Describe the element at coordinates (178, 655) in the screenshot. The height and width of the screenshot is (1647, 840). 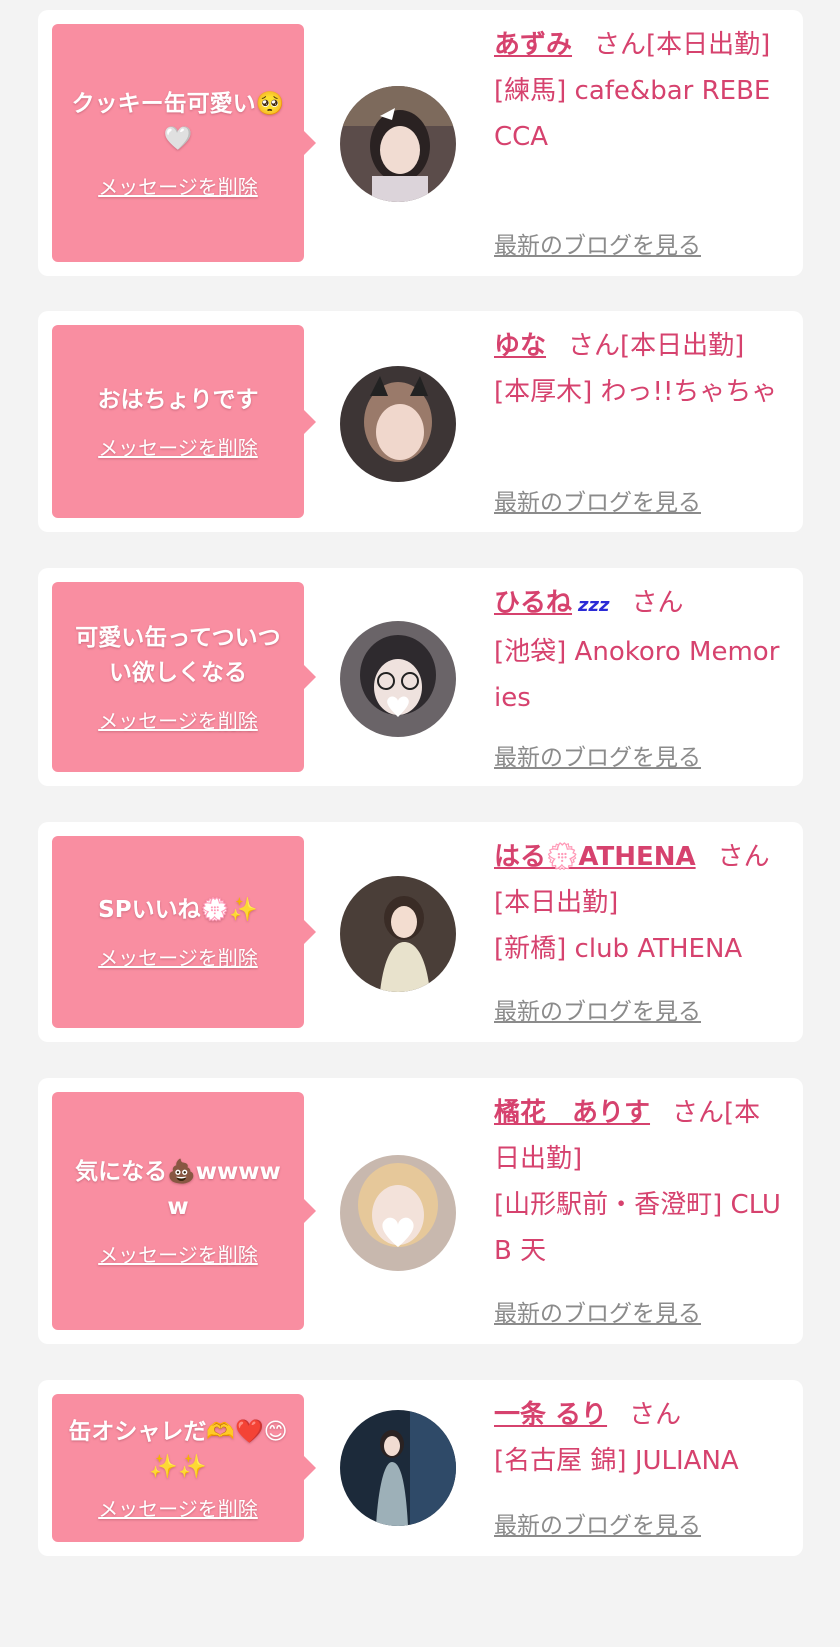
I see `message-text: 可愛い缶ってついつい欲しくなる` at that location.